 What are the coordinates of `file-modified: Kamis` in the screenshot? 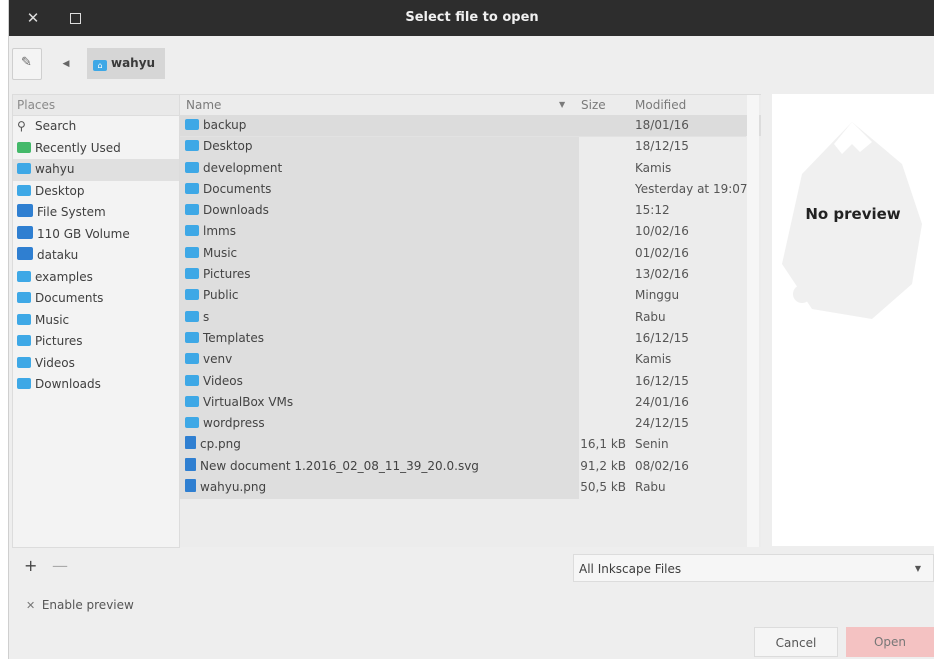 It's located at (653, 359).